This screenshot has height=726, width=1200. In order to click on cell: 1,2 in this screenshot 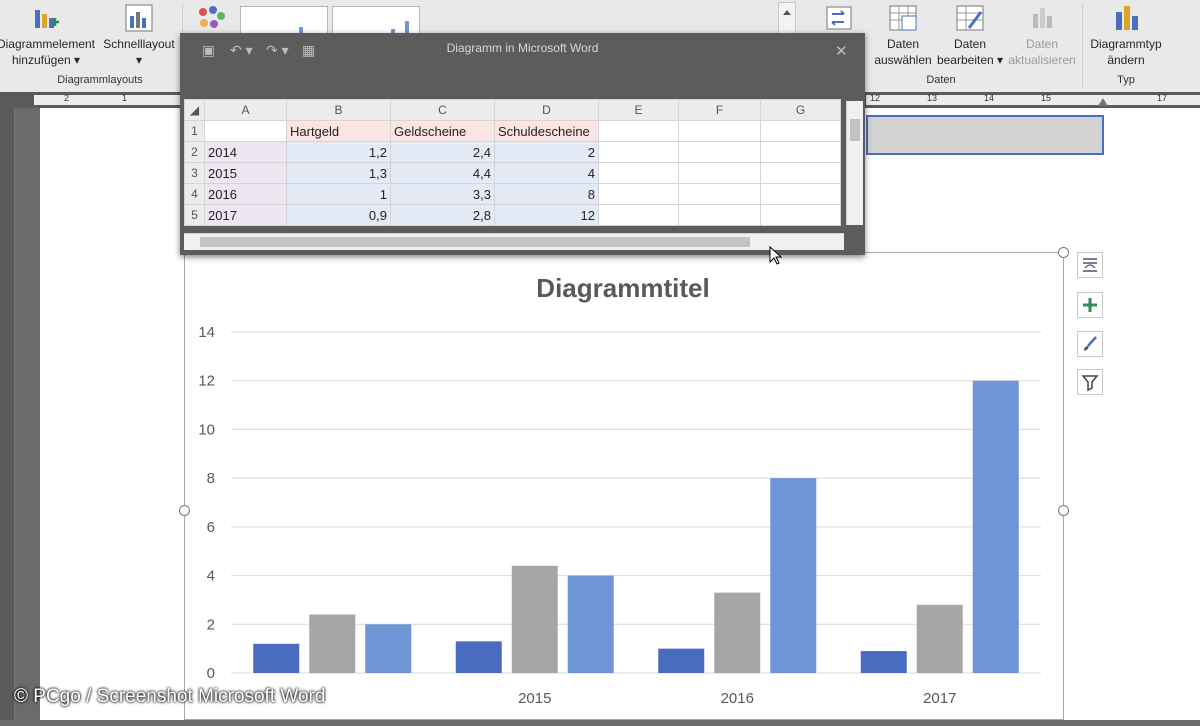, I will do `click(338, 152)`.